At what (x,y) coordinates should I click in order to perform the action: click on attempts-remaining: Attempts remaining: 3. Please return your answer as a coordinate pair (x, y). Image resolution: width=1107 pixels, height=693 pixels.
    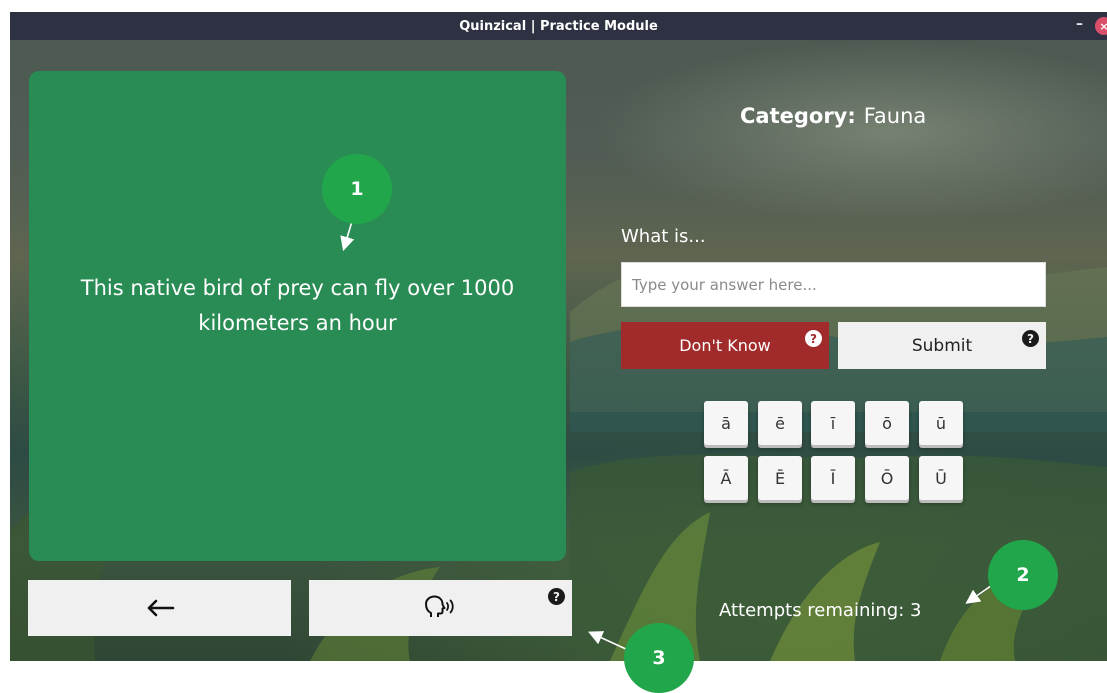
    Looking at the image, I should click on (820, 610).